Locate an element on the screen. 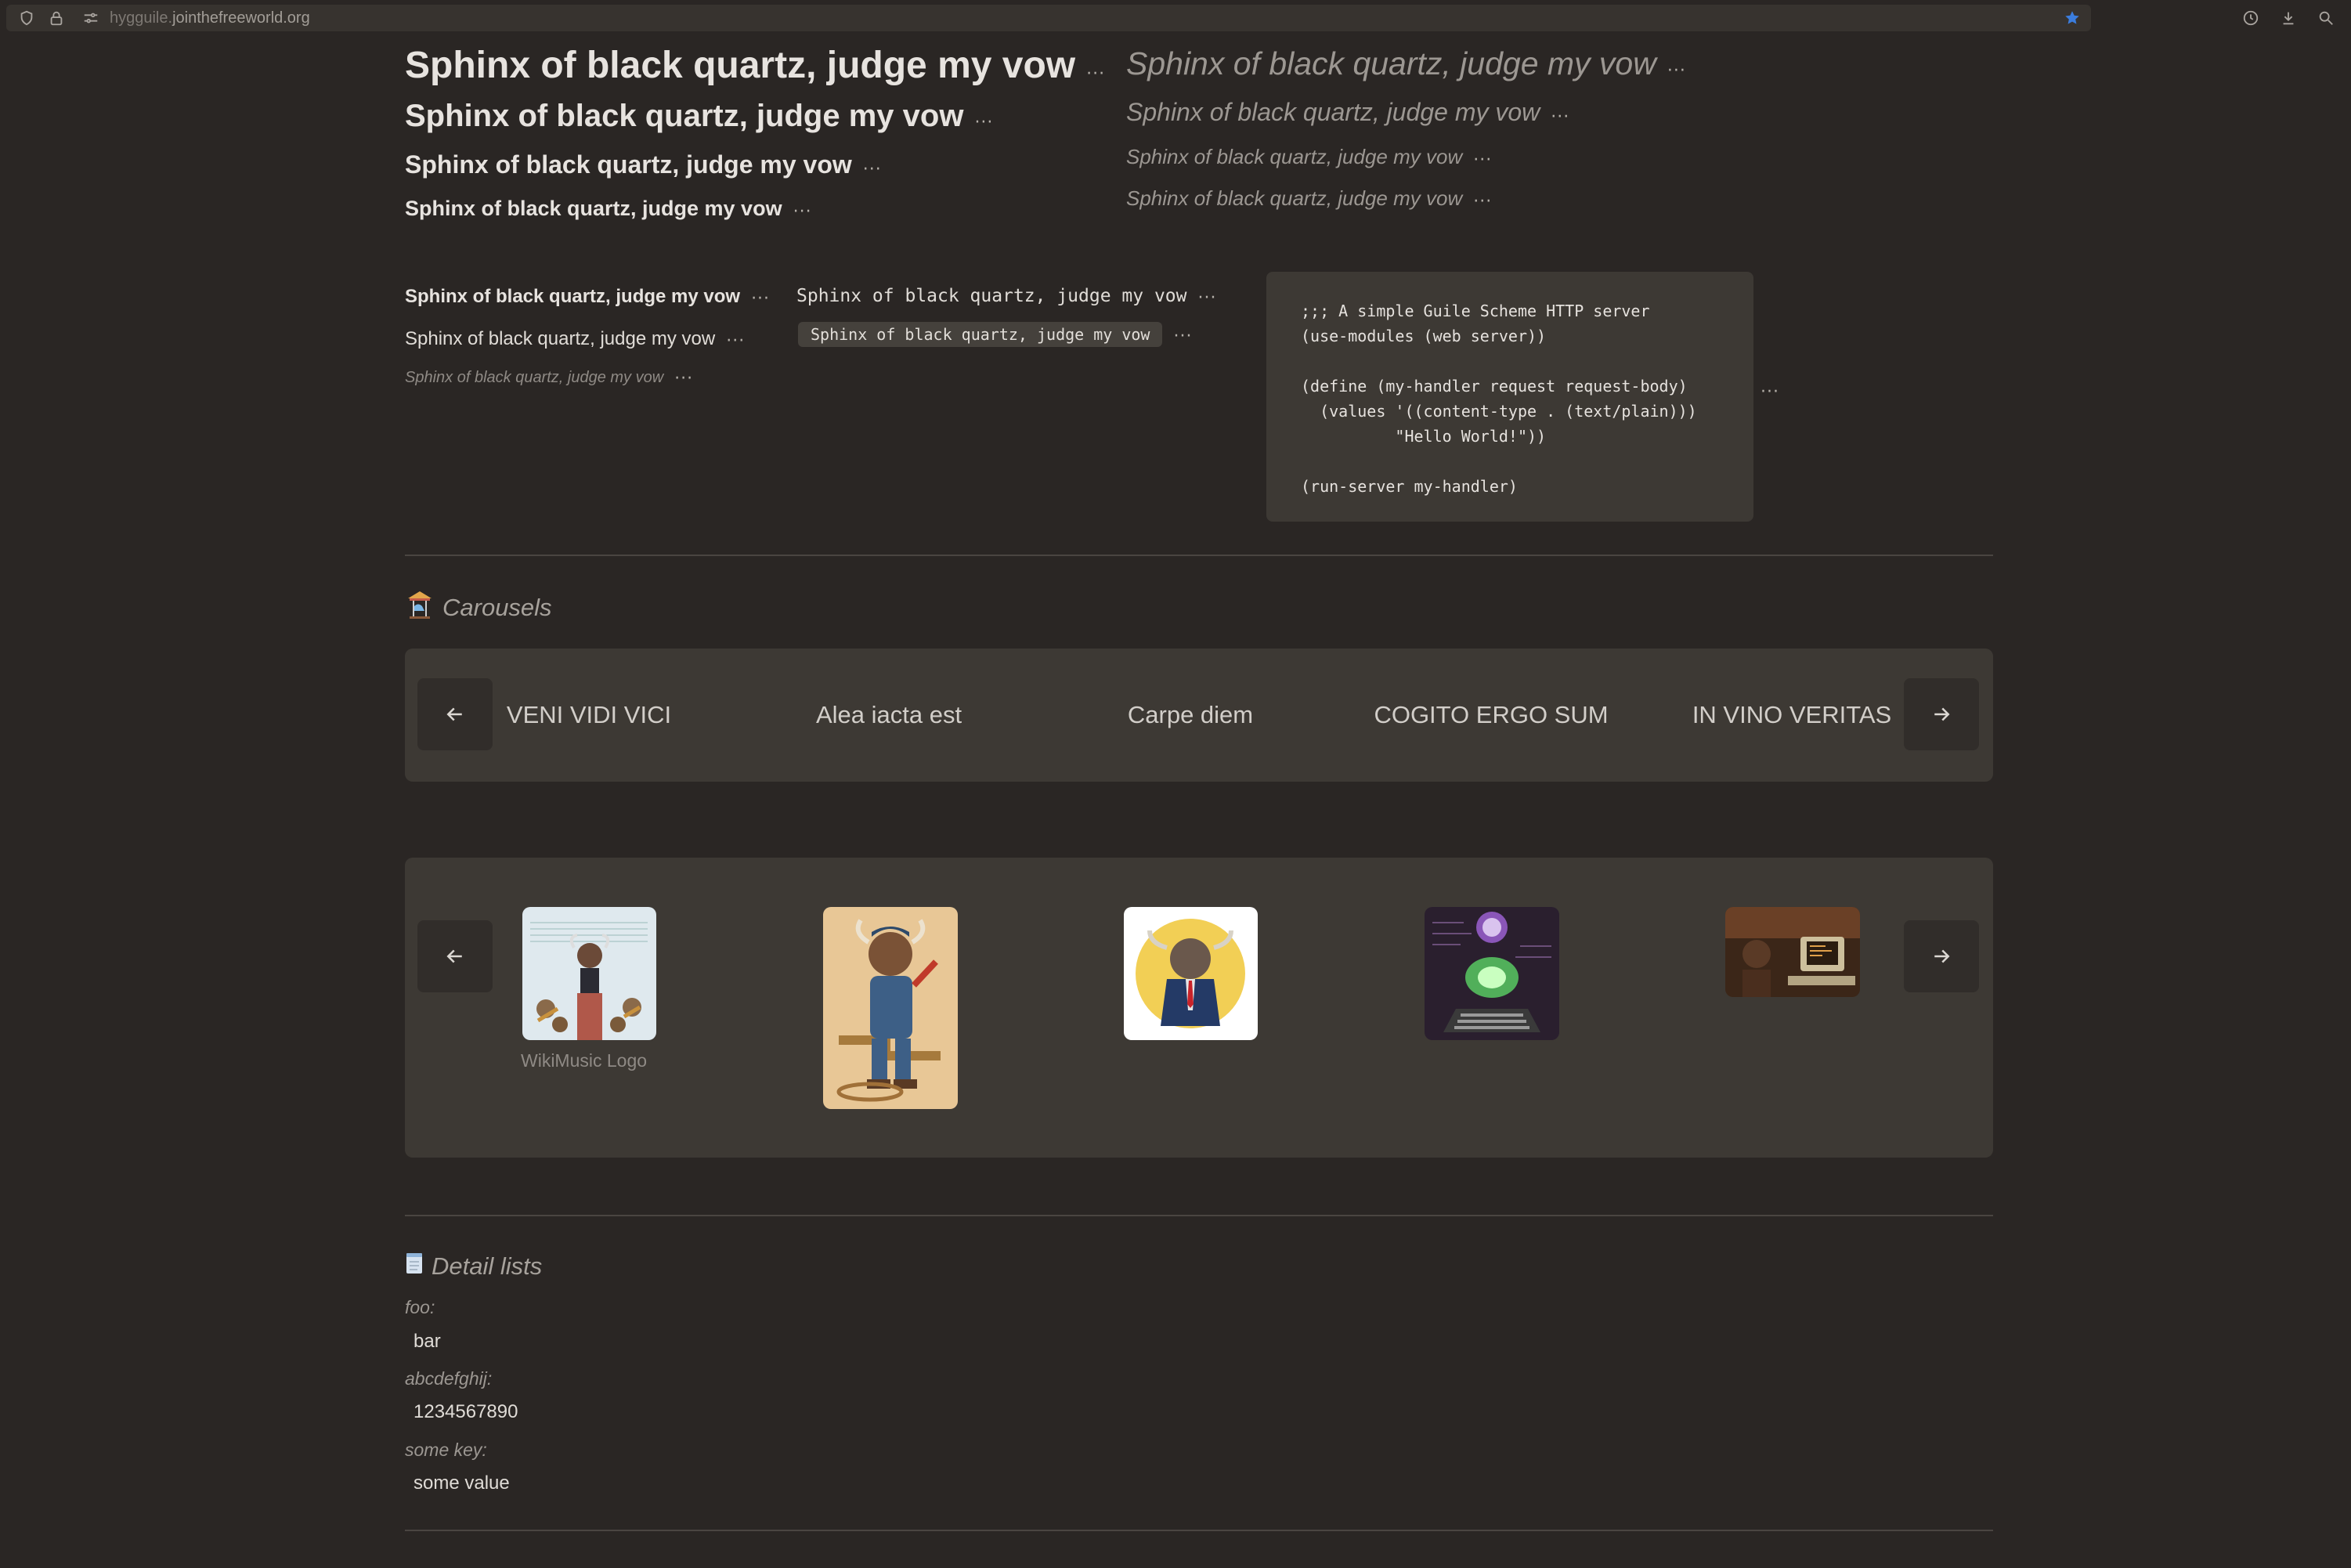 Image resolution: width=2351 pixels, height=1568 pixels. gnu-conductor-image is located at coordinates (589, 973).